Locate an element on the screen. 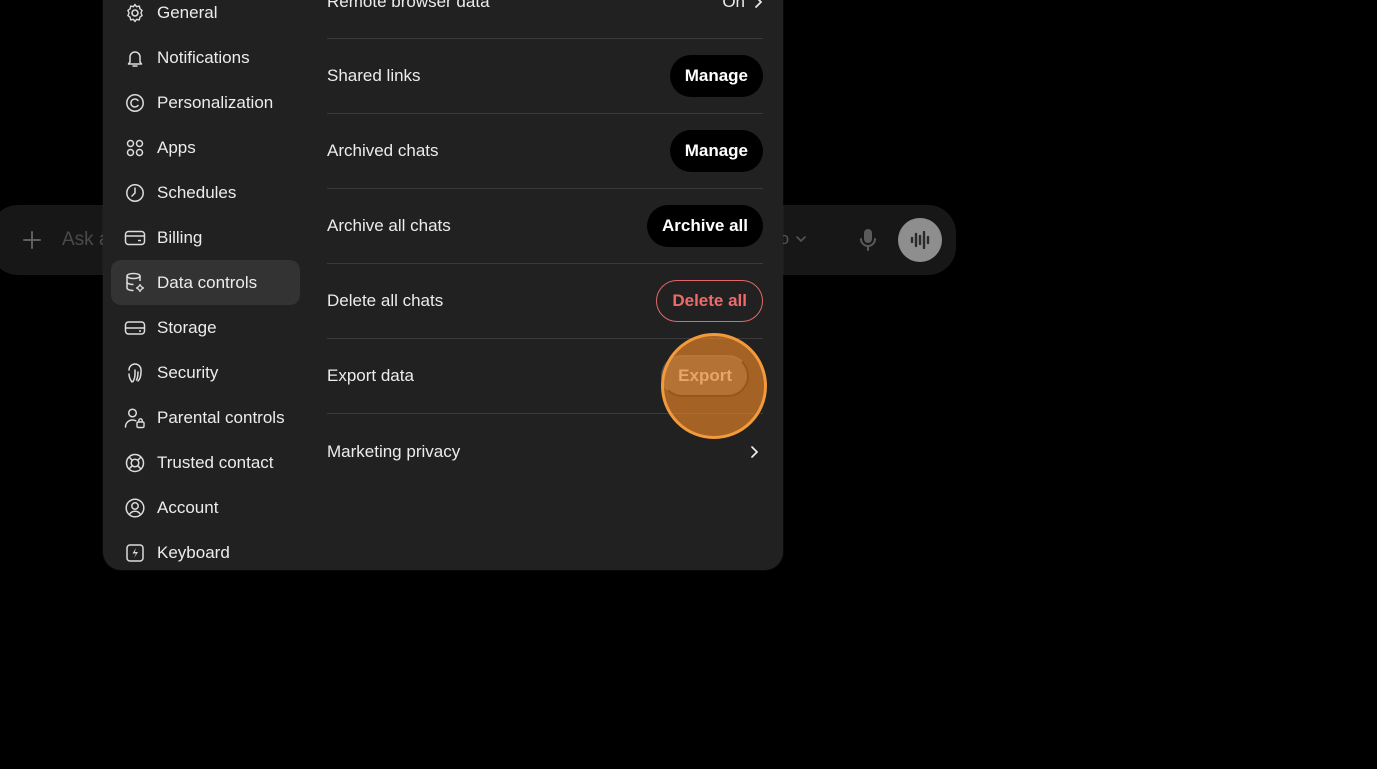 The image size is (1377, 769). setting-label: Marketing privacy is located at coordinates (394, 451).